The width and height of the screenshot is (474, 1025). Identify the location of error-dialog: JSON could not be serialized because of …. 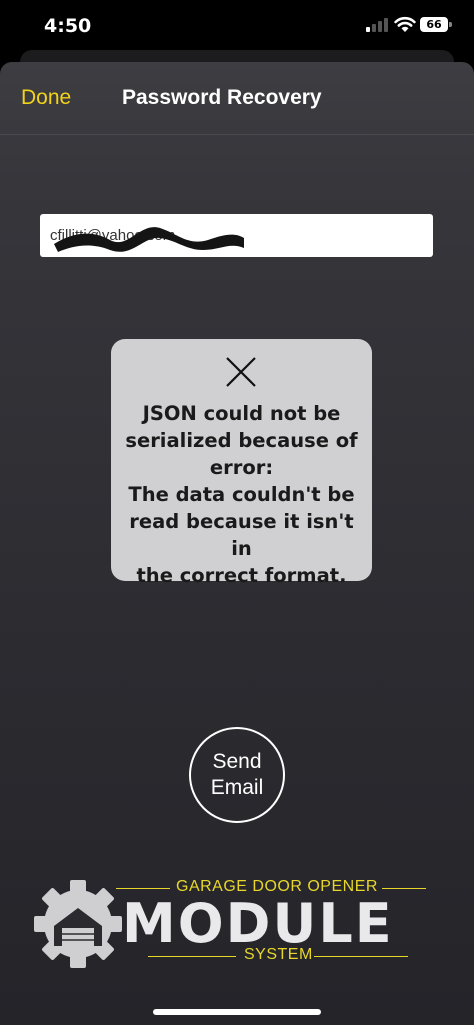
(241, 463).